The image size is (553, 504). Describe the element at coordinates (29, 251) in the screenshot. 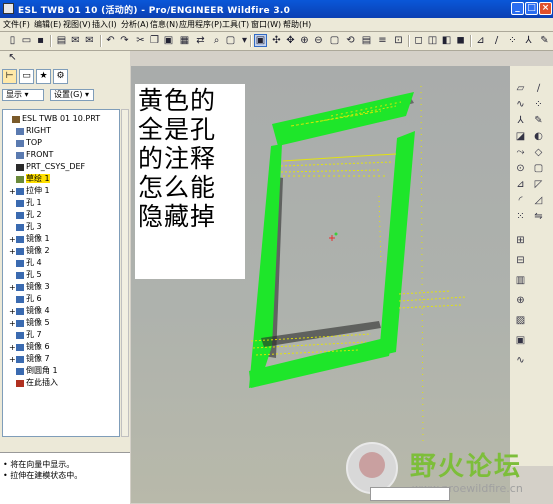

I see `model-tree-item: + 镜像 2` at that location.